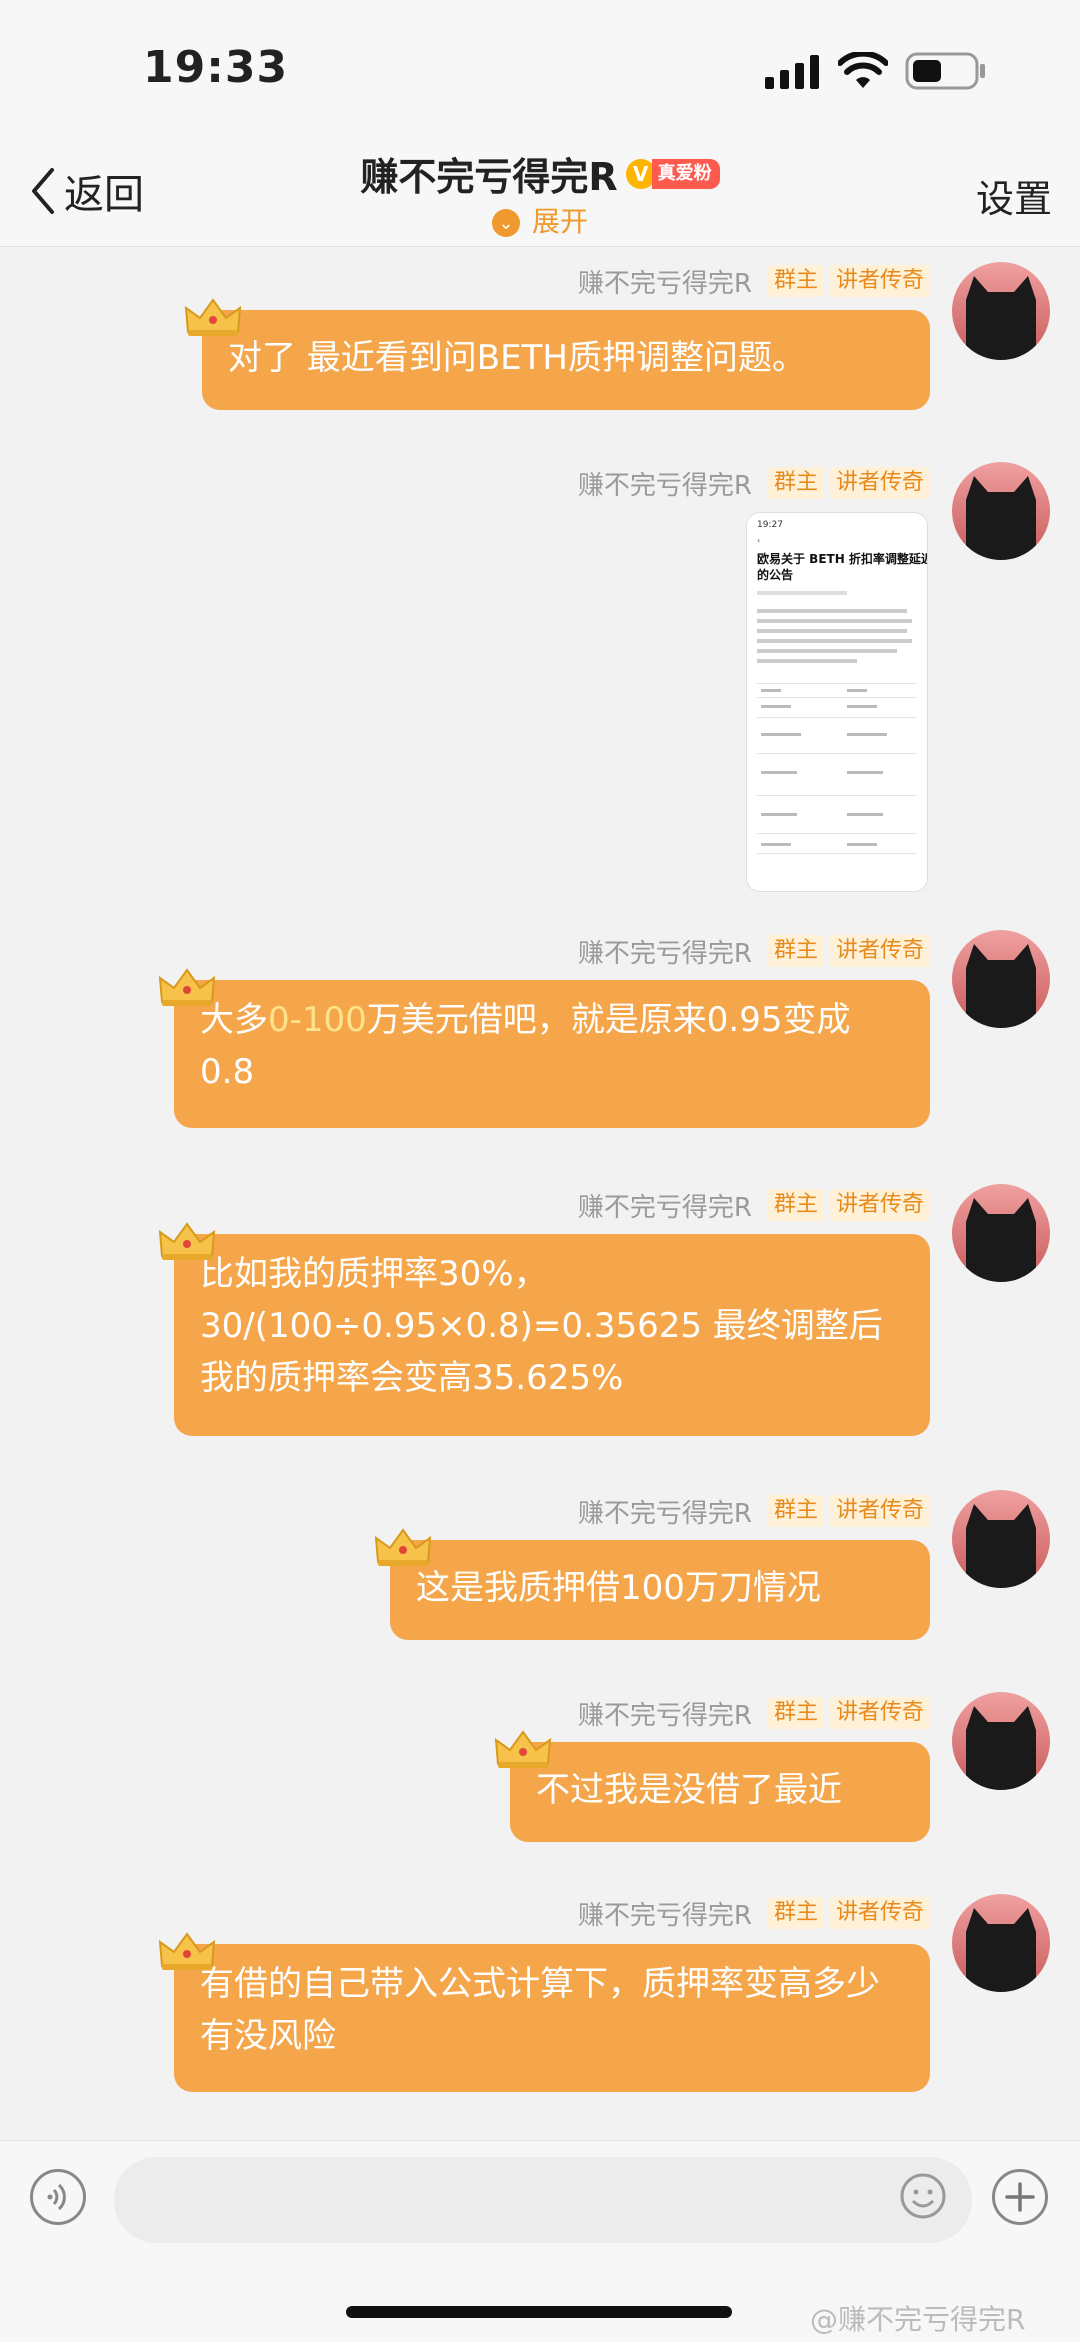  Describe the element at coordinates (720, 1792) in the screenshot. I see `message-bubble: 不过我是没借了最近` at that location.